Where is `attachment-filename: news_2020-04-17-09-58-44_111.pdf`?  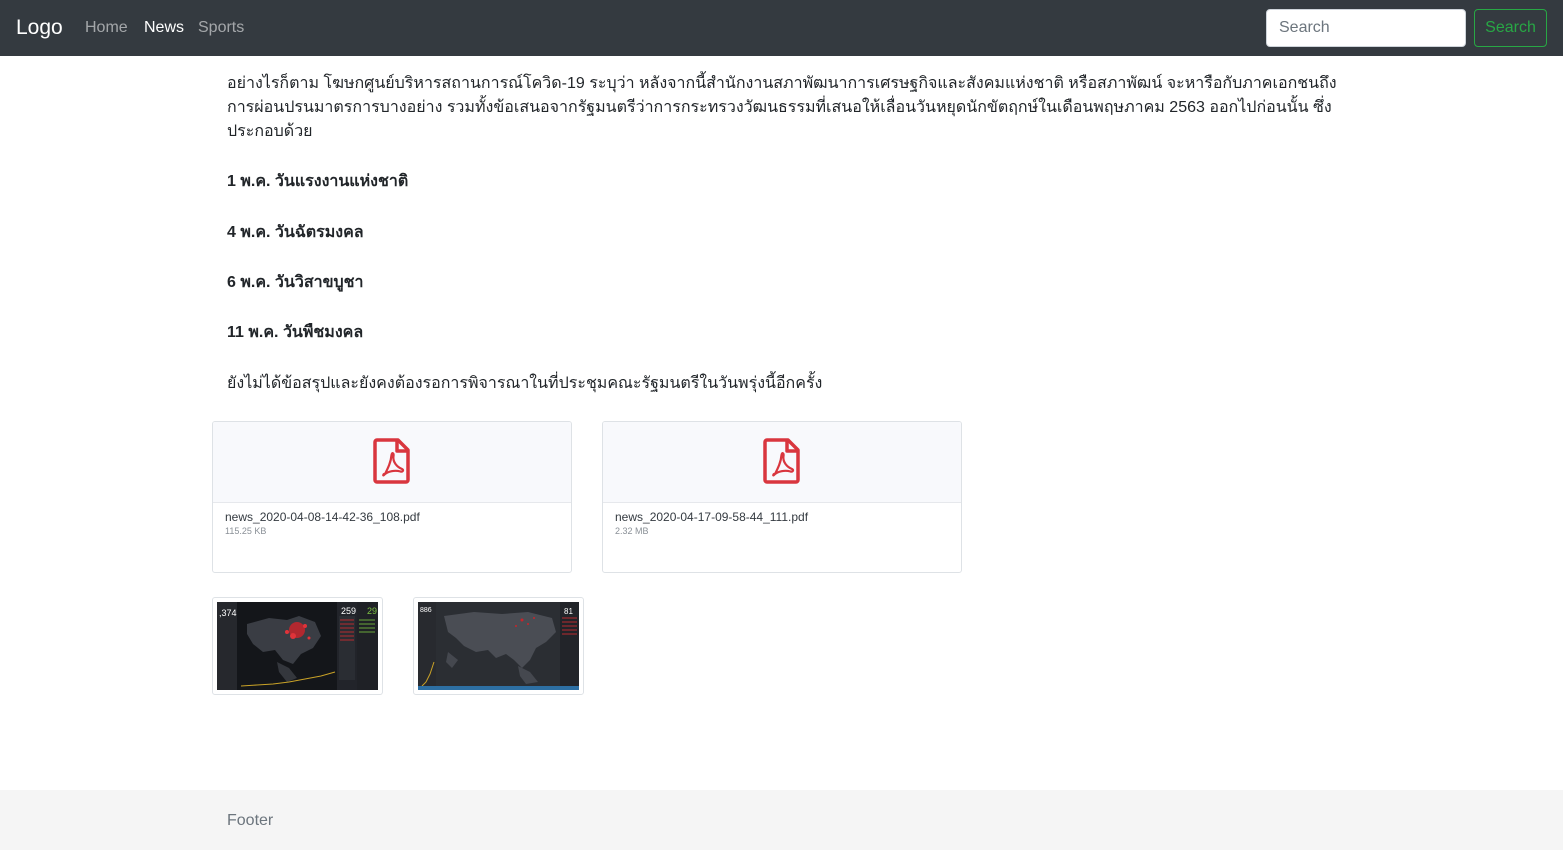
attachment-filename: news_2020-04-17-09-58-44_111.pdf is located at coordinates (711, 517).